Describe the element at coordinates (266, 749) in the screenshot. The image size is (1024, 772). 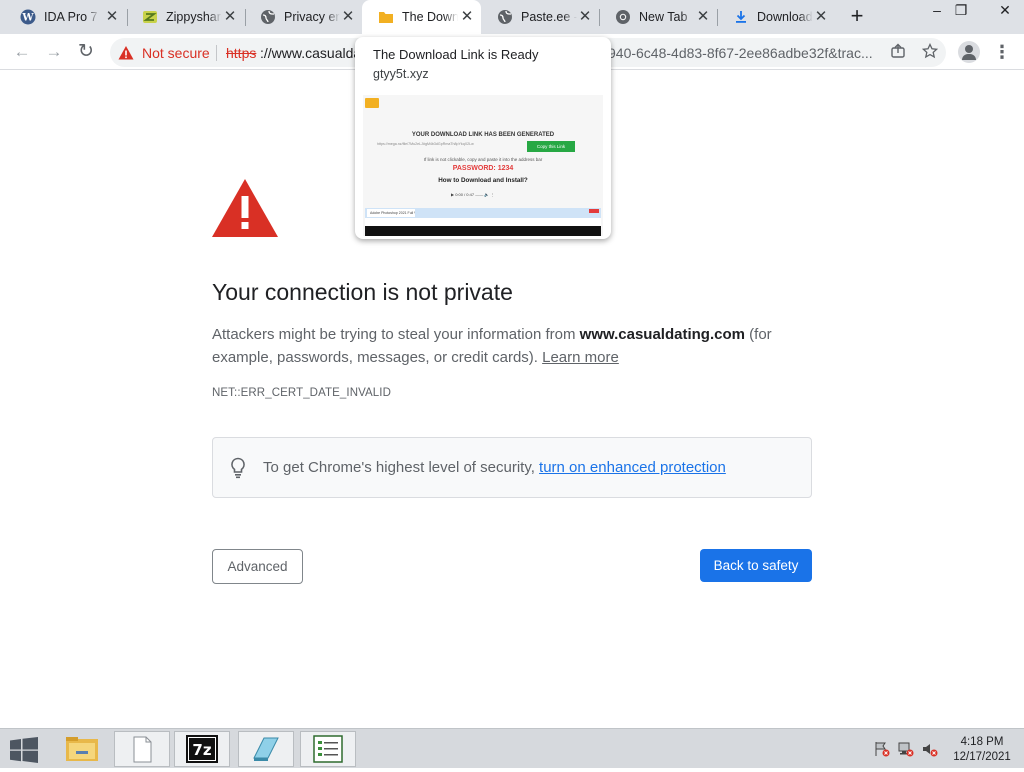
I see `notebook-icon` at that location.